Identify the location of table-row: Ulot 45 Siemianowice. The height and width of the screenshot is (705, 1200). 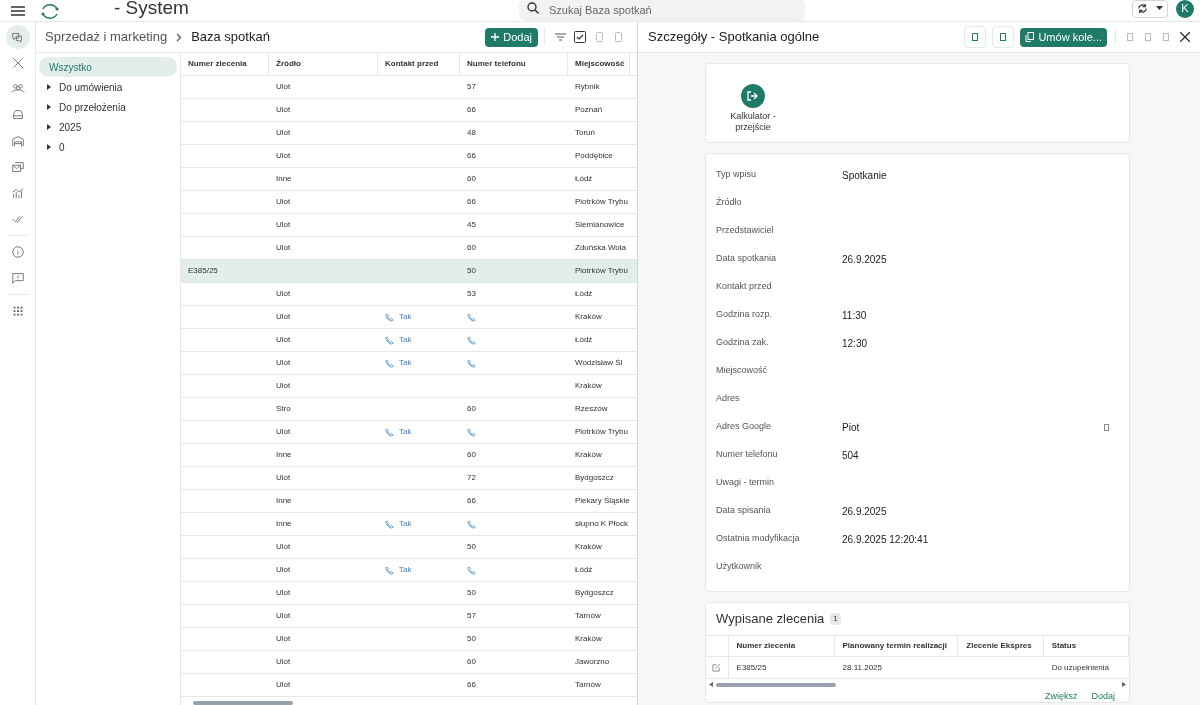
(409, 225).